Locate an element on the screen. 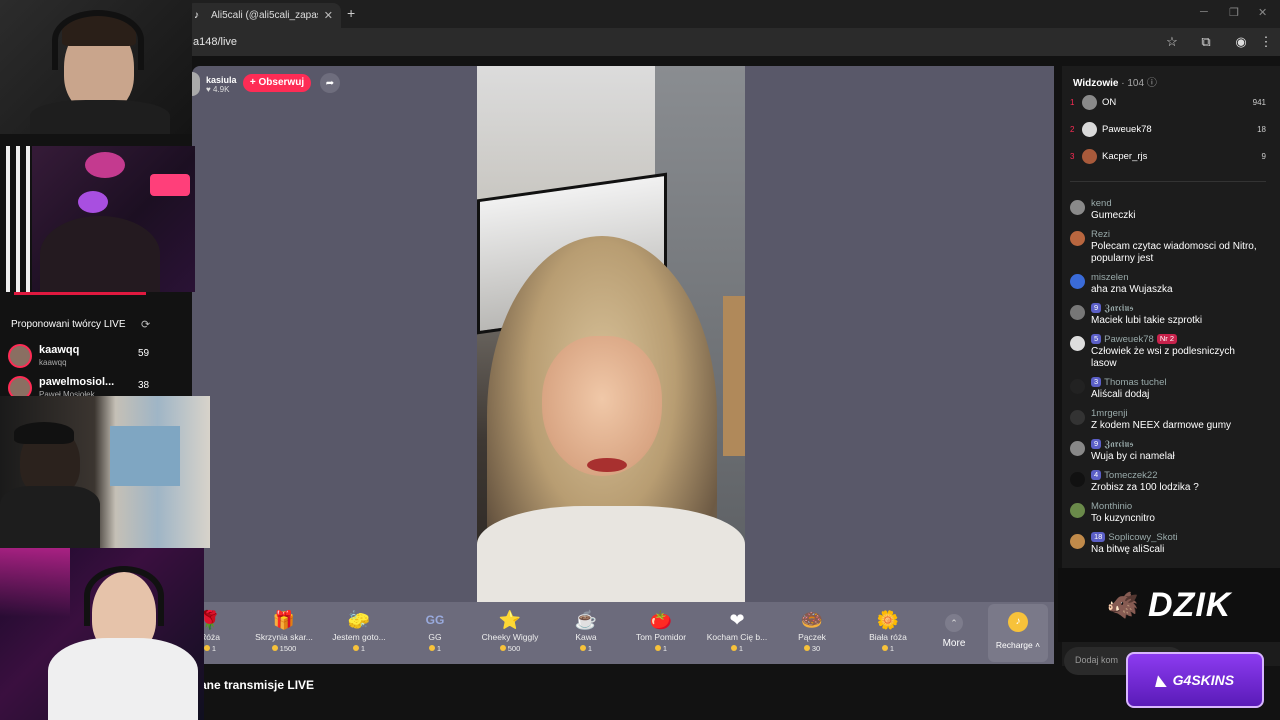  webcam-chair is located at coordinates (100, 254).